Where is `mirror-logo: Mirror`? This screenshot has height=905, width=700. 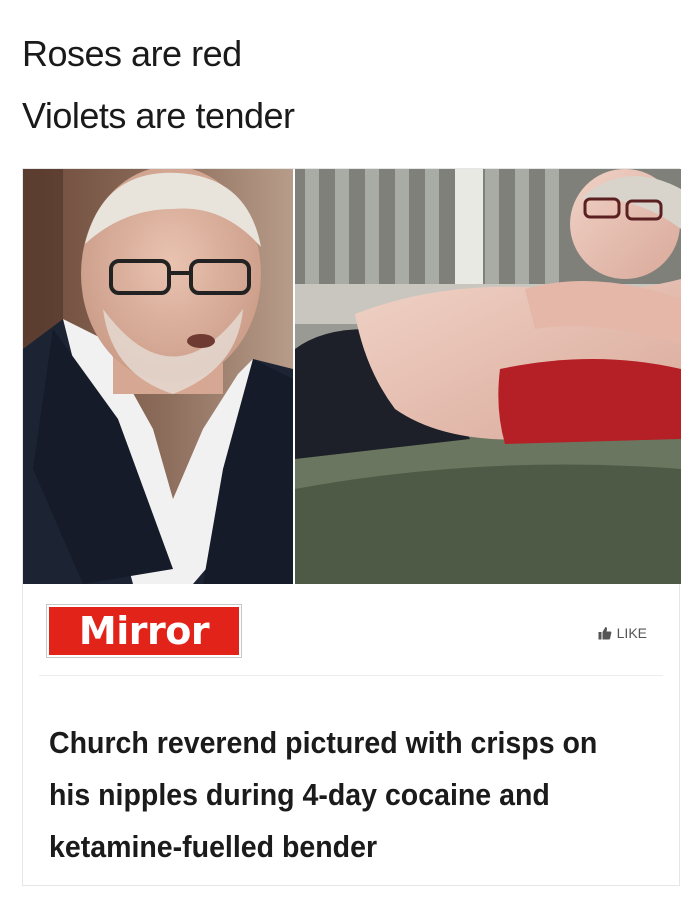 mirror-logo: Mirror is located at coordinates (144, 631).